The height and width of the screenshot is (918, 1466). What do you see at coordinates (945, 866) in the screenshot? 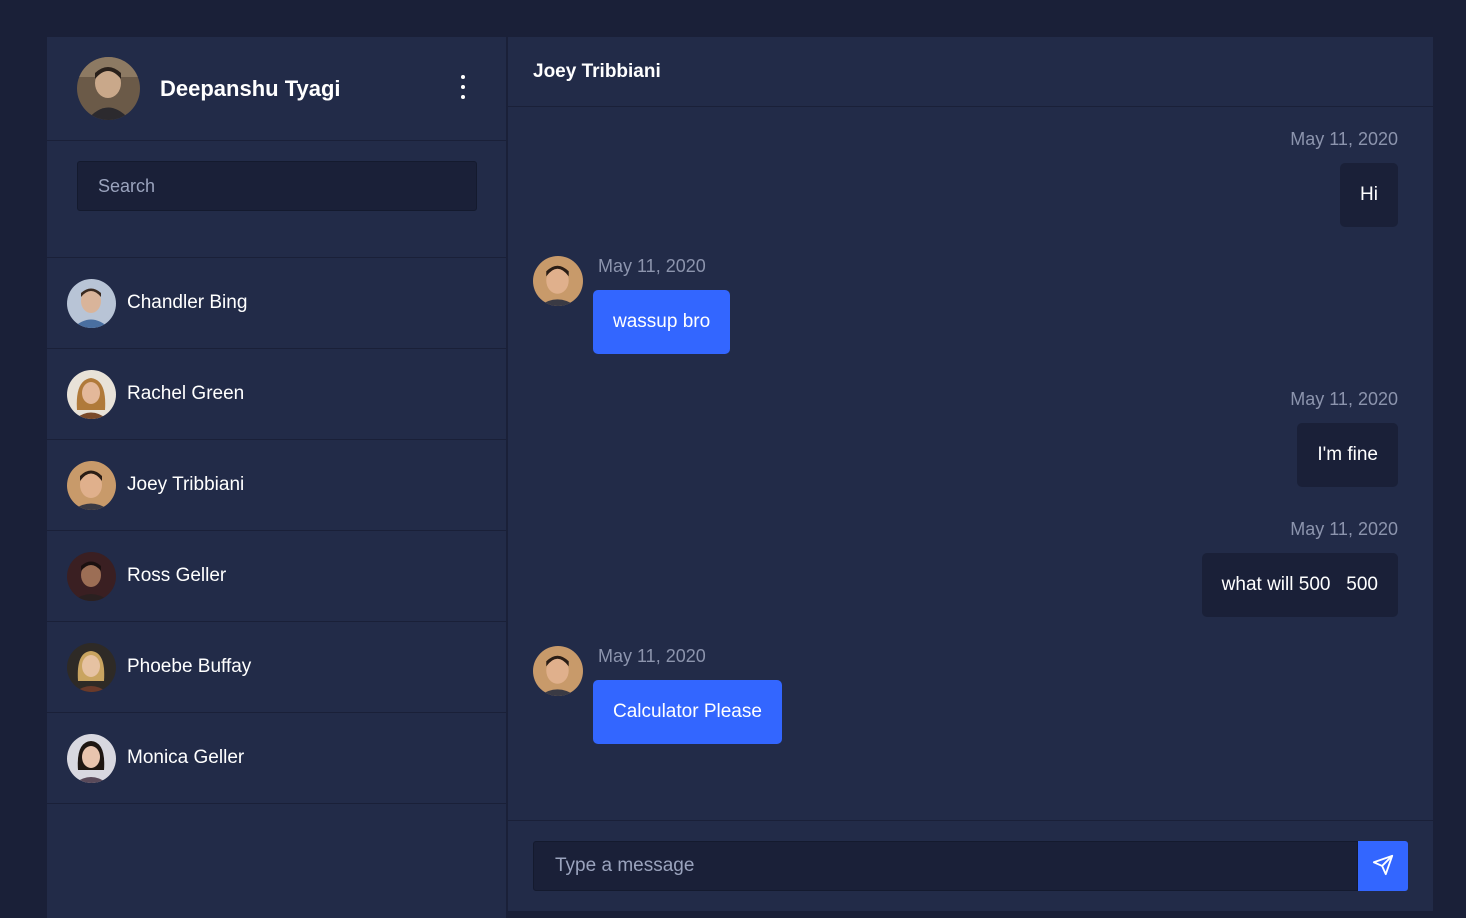
I see `message-input` at bounding box center [945, 866].